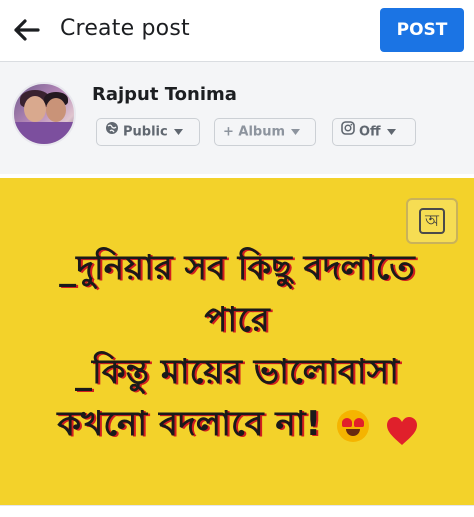 Image resolution: width=474 pixels, height=517 pixels. I want to click on author-name: Rajput Tonima, so click(164, 94).